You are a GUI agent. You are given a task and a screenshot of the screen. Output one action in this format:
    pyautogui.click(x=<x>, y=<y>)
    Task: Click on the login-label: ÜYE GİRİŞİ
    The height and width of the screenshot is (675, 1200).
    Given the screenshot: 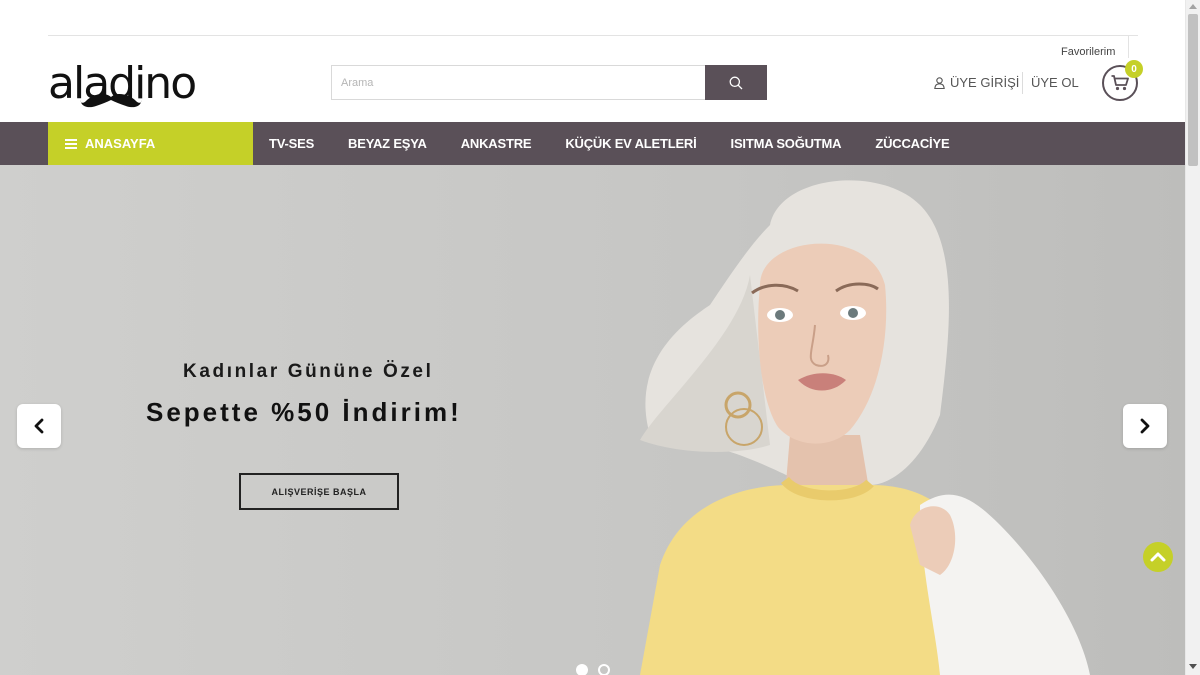 What is the action you would take?
    pyautogui.click(x=985, y=82)
    